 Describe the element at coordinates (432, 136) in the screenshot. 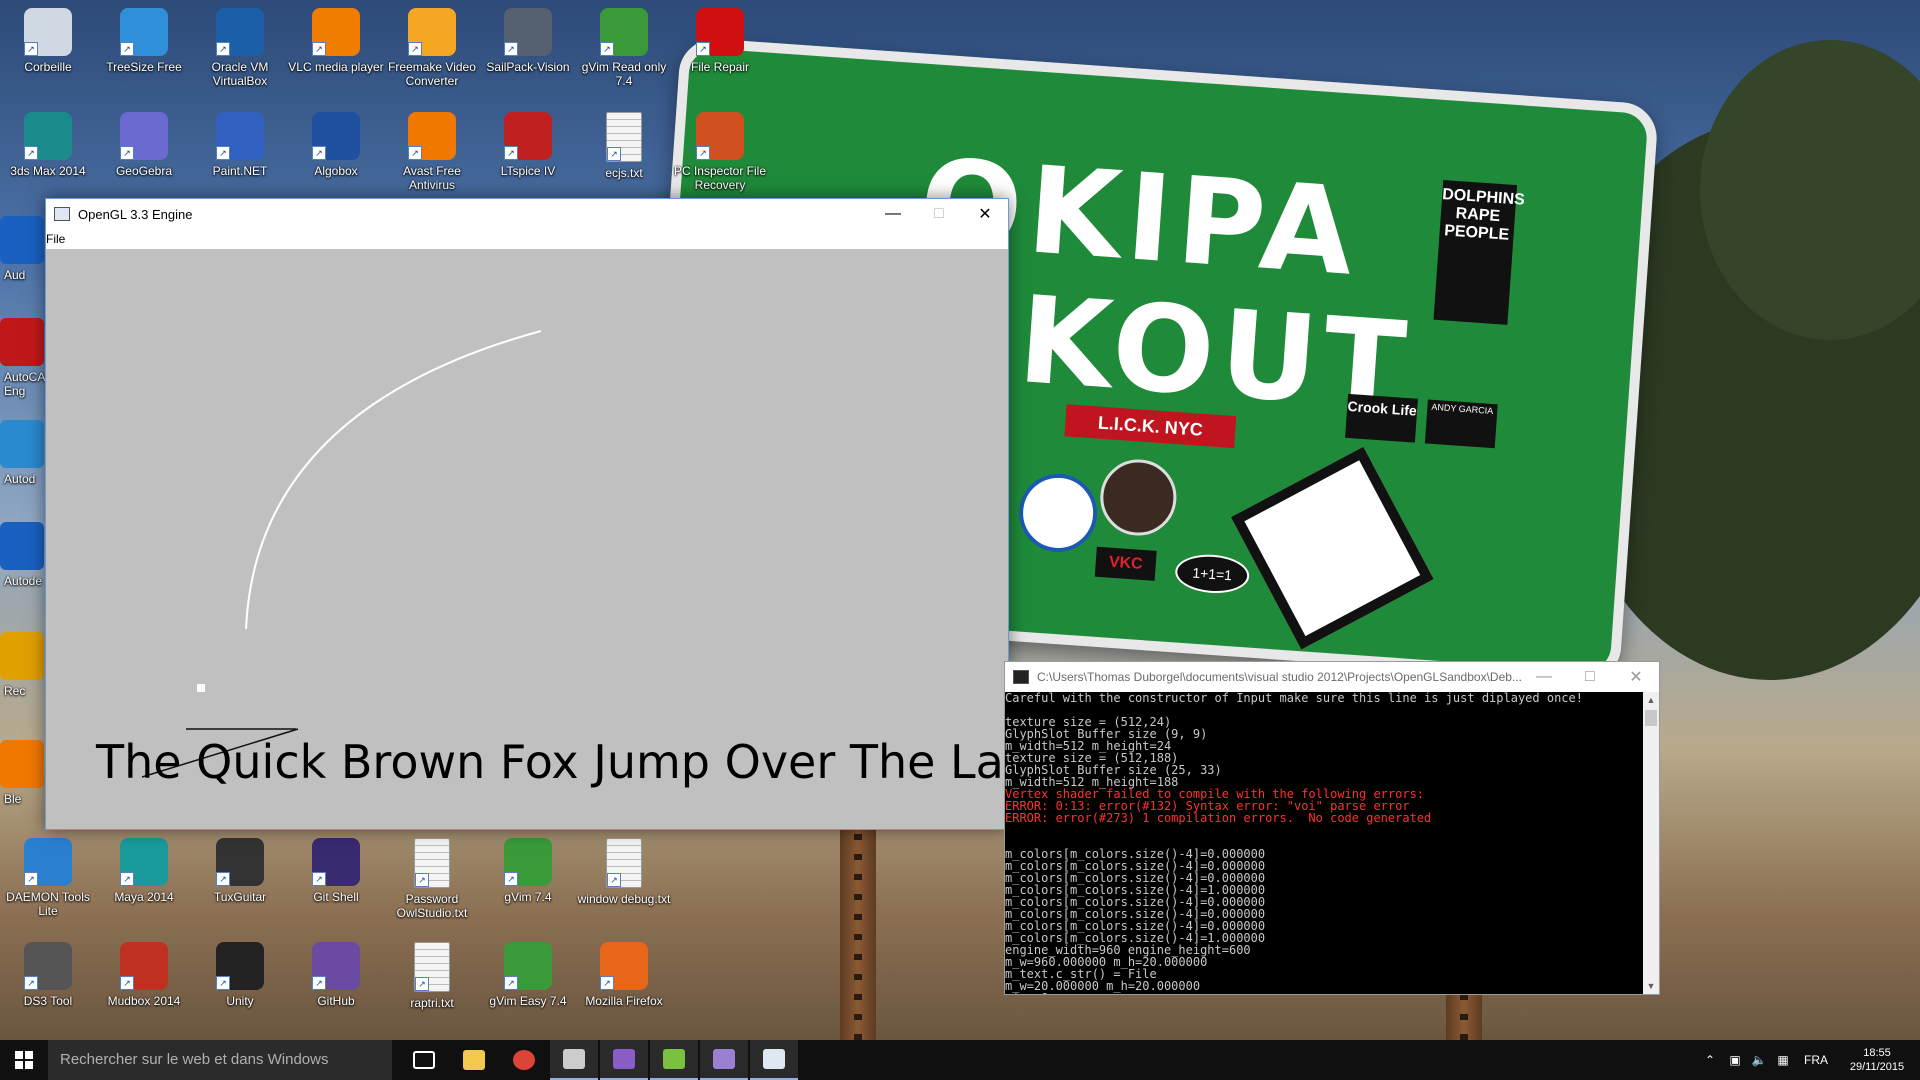

I see `avast-icon: ↗` at that location.